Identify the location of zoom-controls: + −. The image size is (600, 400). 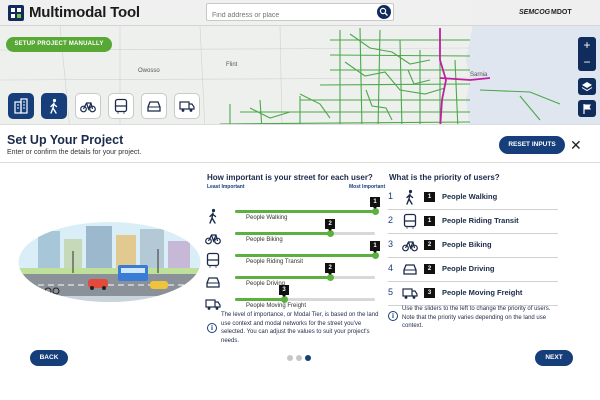
(587, 54).